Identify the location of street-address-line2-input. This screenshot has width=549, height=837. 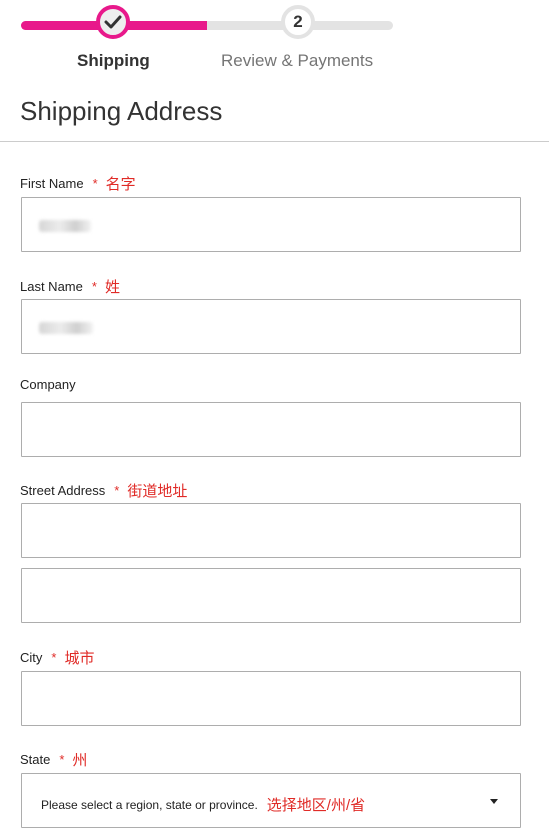
(271, 595).